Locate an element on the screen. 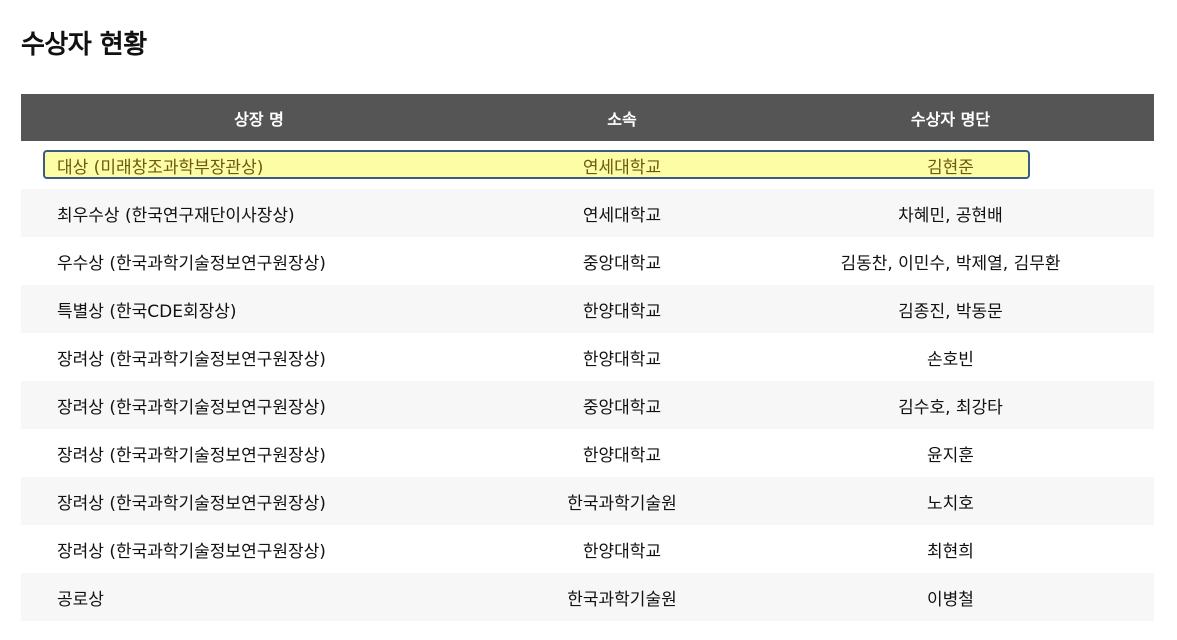 The width and height of the screenshot is (1177, 640). award-cell: 우수상 (한국과학기술정보연구원장상) is located at coordinates (191, 263).